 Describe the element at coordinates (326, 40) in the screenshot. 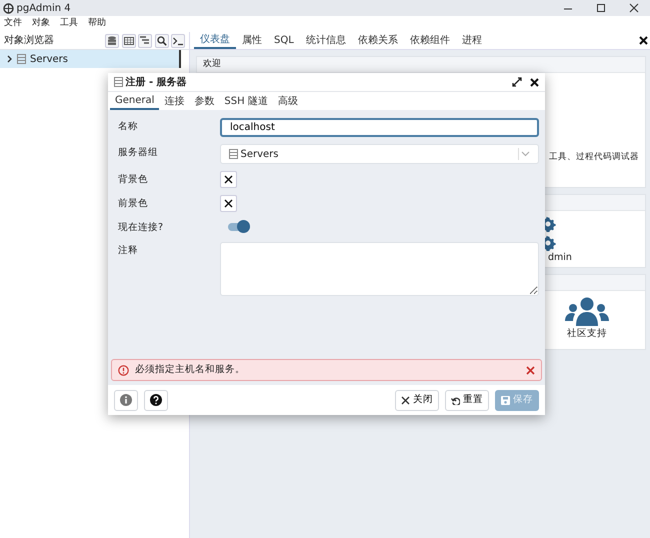

I see `panel-tab: 统计信息` at that location.